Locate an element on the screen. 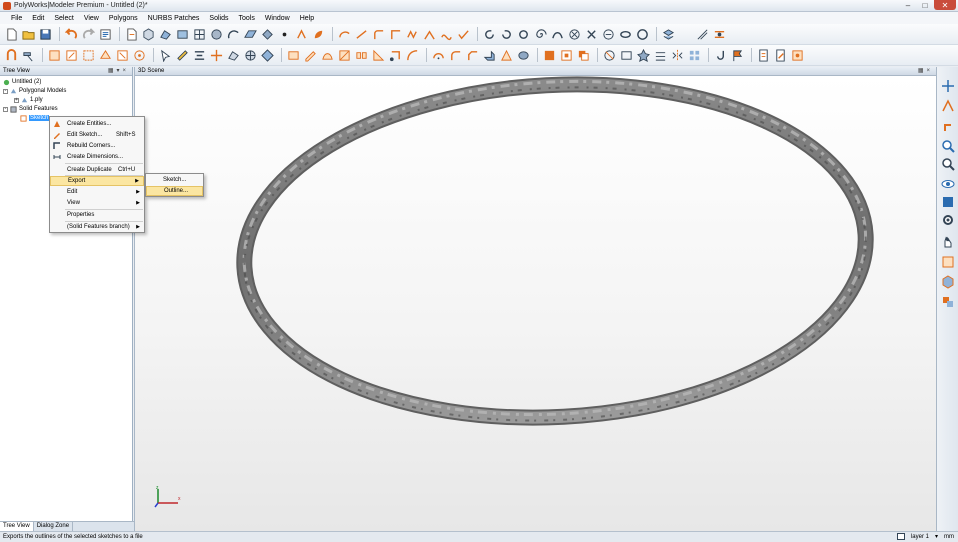 The width and height of the screenshot is (958, 542). menu-nurbs-patches: NURBS Patches is located at coordinates (174, 18).